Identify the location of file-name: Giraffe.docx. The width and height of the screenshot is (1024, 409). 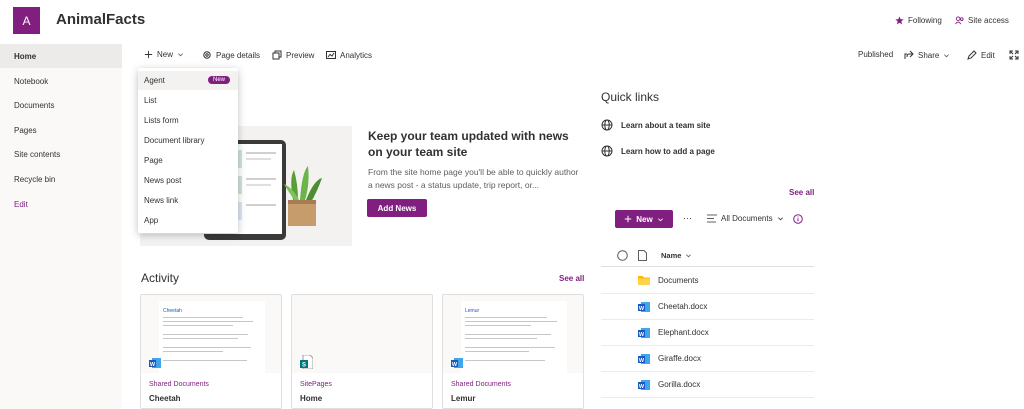
(679, 358).